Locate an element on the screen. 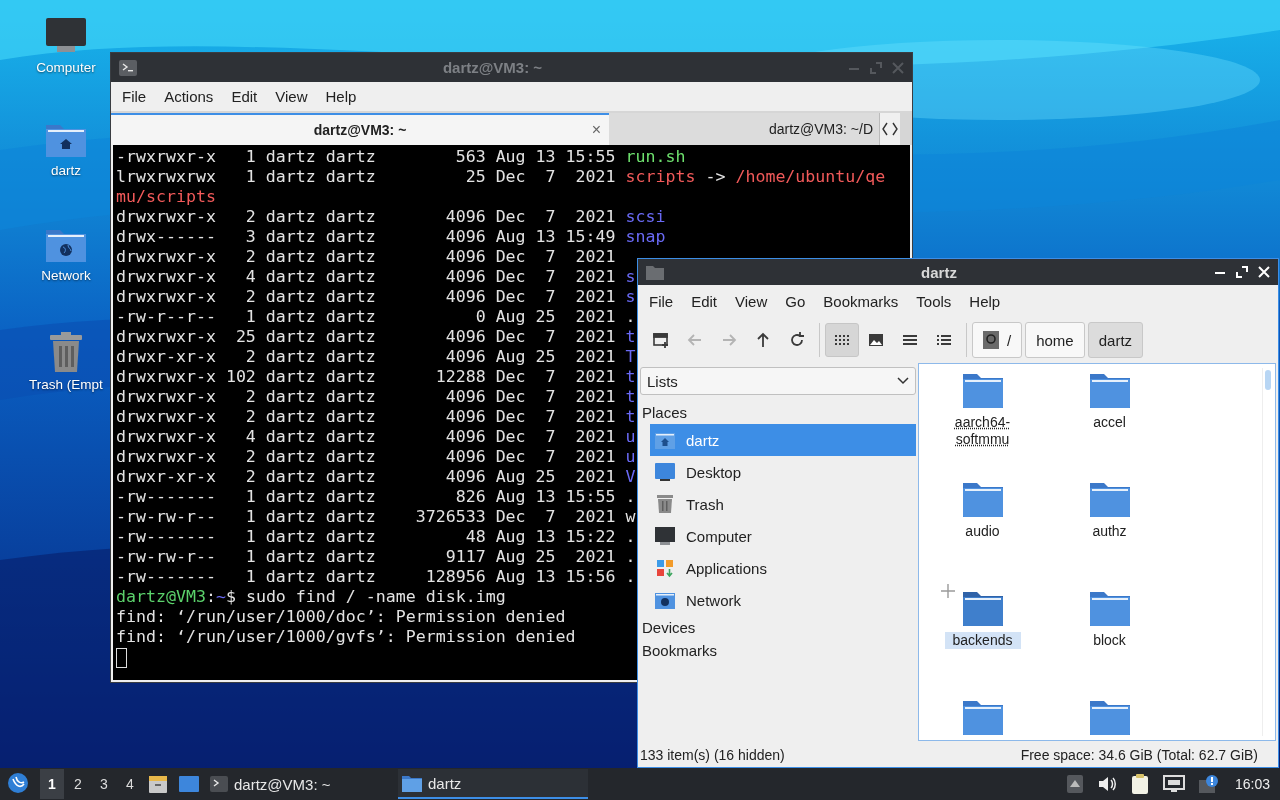 The height and width of the screenshot is (800, 1280). terminal-line: -rwxrwxr-x 1 dartz dartz 563 Aug 13 15:55 run.sh is located at coordinates (401, 157).